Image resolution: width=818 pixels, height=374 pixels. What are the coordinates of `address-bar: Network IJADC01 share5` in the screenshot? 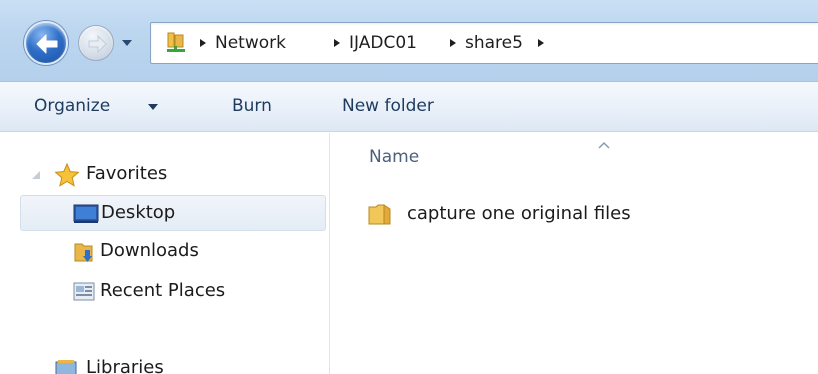 It's located at (484, 43).